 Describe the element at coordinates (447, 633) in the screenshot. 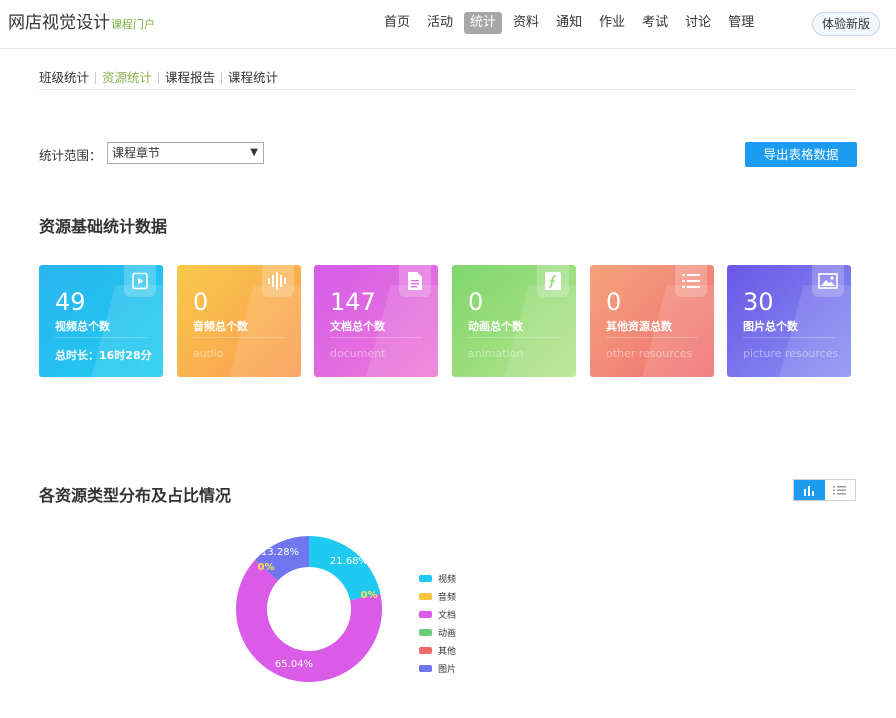

I see `legend-label: 动画` at that location.